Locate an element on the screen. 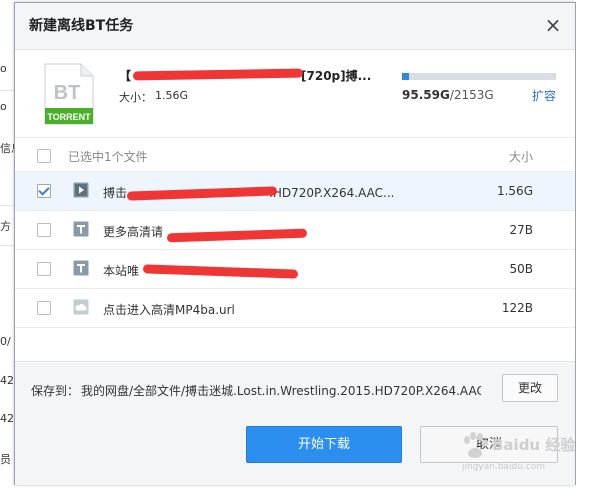 The image size is (595, 488). video-file-icon is located at coordinates (81, 190).